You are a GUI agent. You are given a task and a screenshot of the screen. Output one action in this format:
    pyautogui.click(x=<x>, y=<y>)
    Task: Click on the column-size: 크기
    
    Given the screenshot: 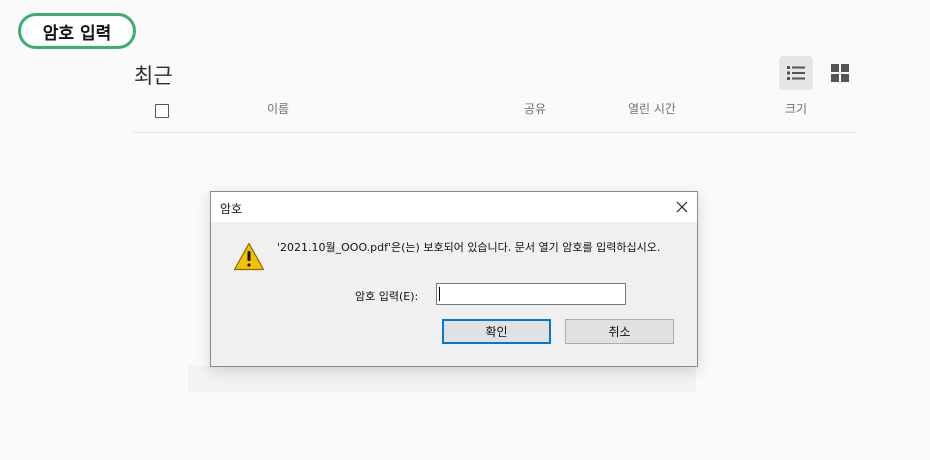 What is the action you would take?
    pyautogui.click(x=796, y=108)
    